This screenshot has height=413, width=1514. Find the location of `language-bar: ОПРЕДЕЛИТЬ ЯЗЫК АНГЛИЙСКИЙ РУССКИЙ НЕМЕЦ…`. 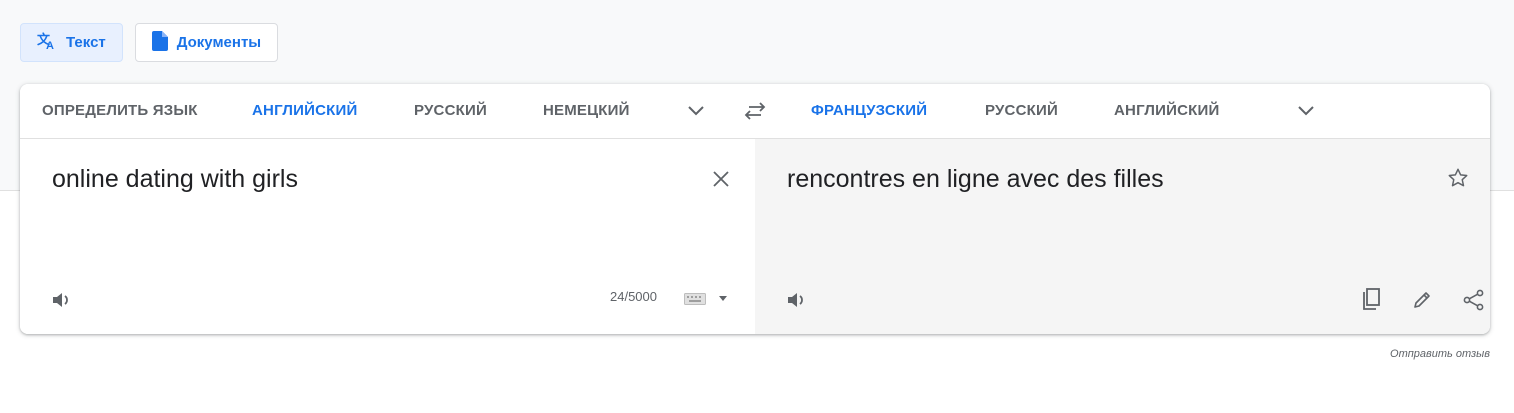

language-bar: ОПРЕДЕЛИТЬ ЯЗЫК АНГЛИЙСКИЙ РУССКИЙ НЕМЕЦ… is located at coordinates (755, 111).